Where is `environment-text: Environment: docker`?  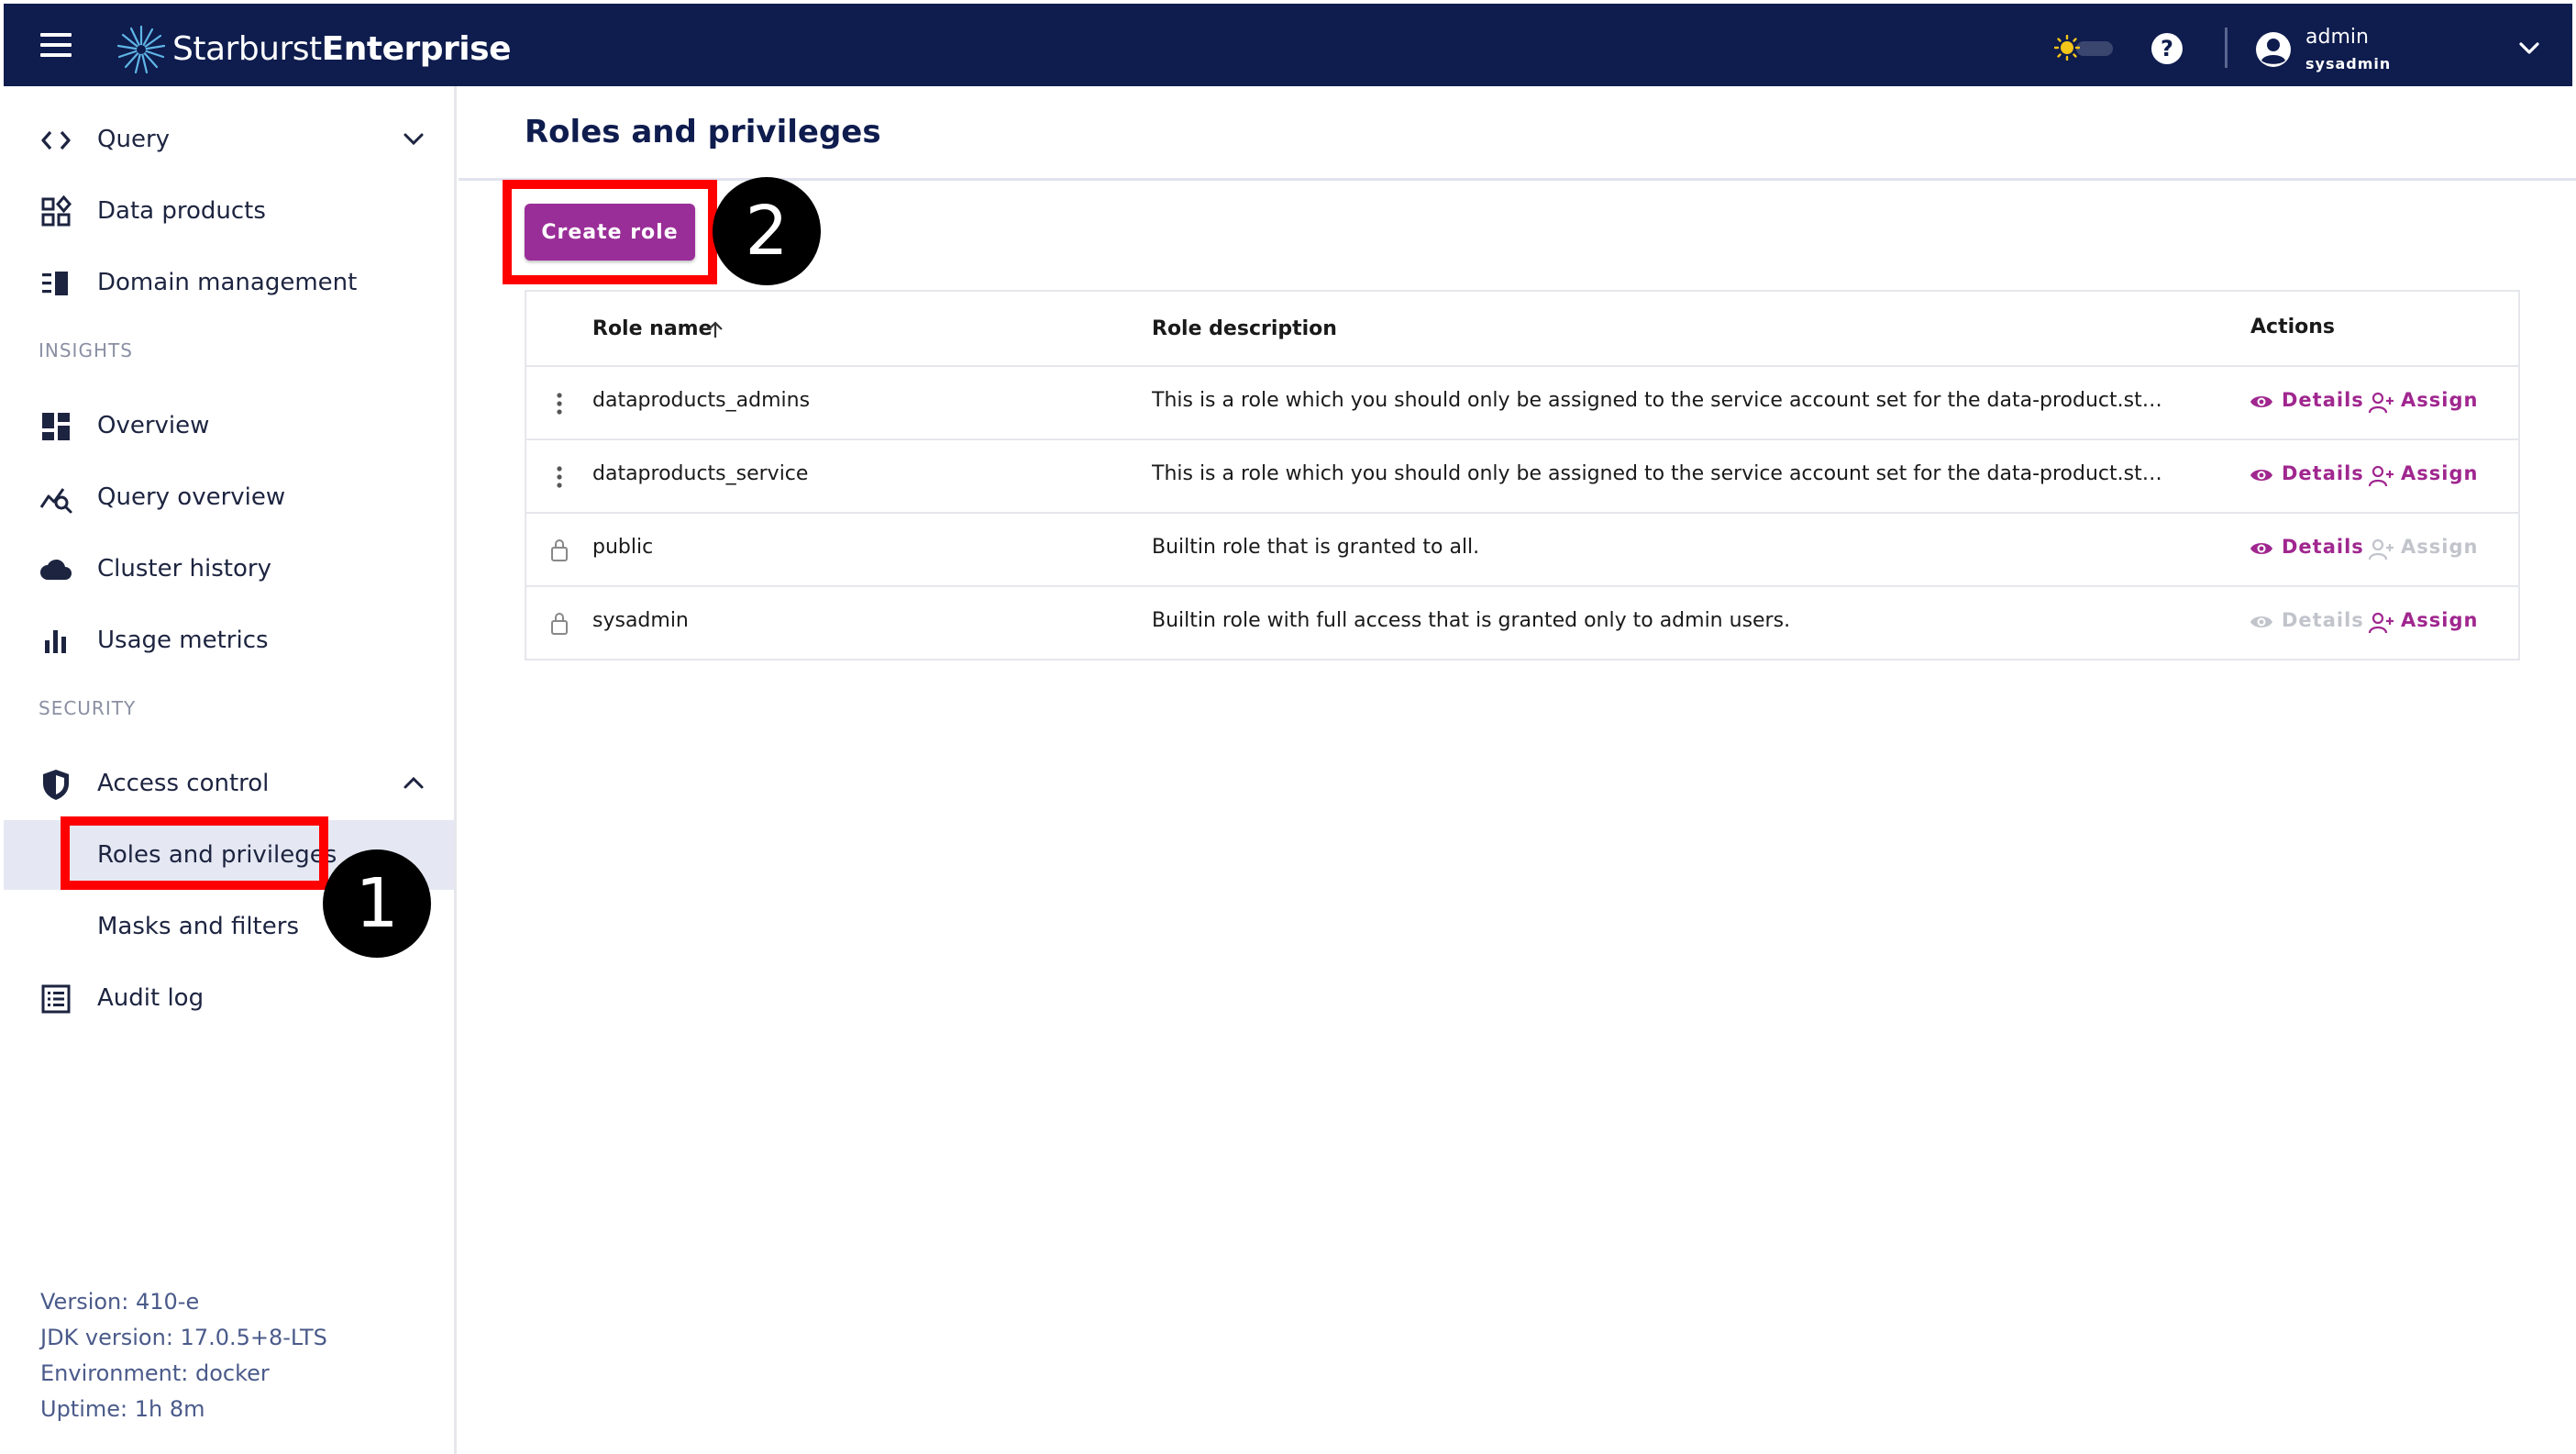
environment-text: Environment: docker is located at coordinates (155, 1373).